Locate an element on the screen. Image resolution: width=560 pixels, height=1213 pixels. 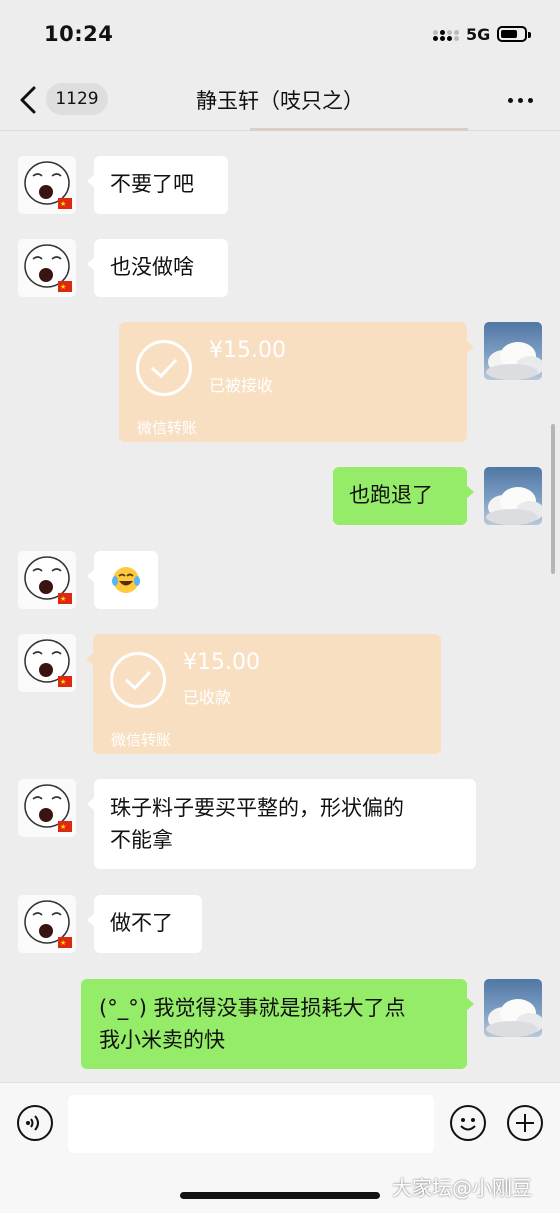
battery-icon is located at coordinates (514, 34).